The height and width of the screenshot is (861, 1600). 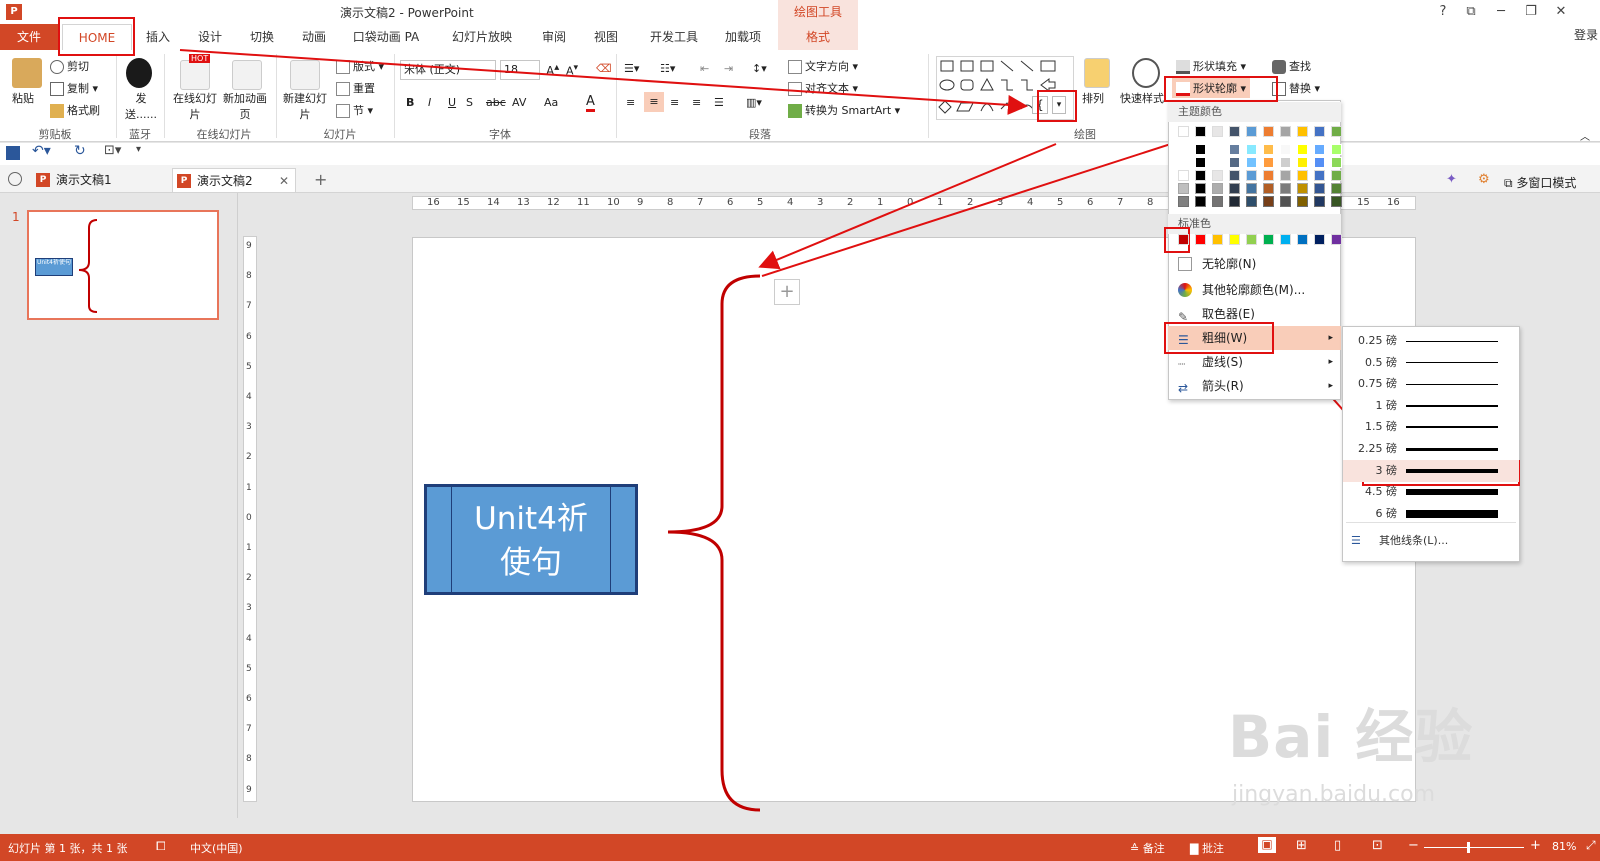 I want to click on no-outline-item: 无轮廓(N), so click(x=1254, y=264).